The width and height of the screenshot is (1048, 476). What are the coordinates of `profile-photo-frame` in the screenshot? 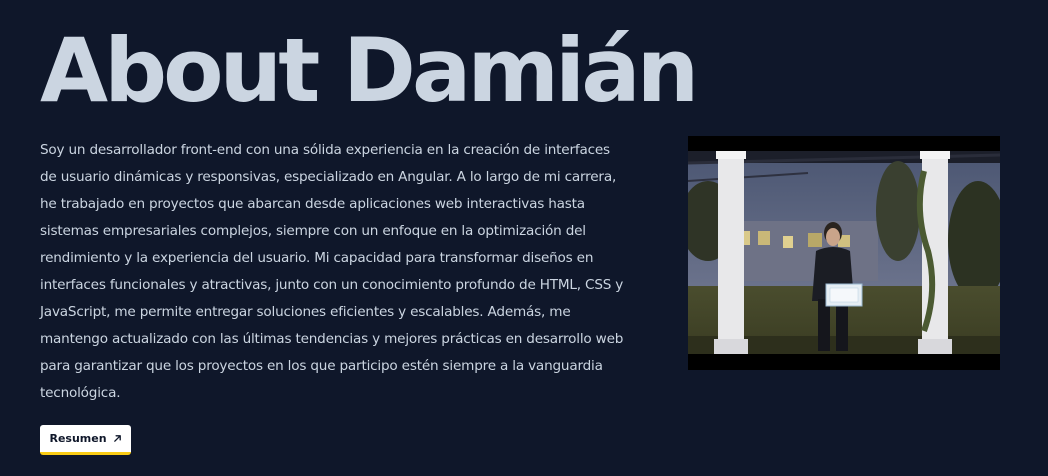 It's located at (844, 253).